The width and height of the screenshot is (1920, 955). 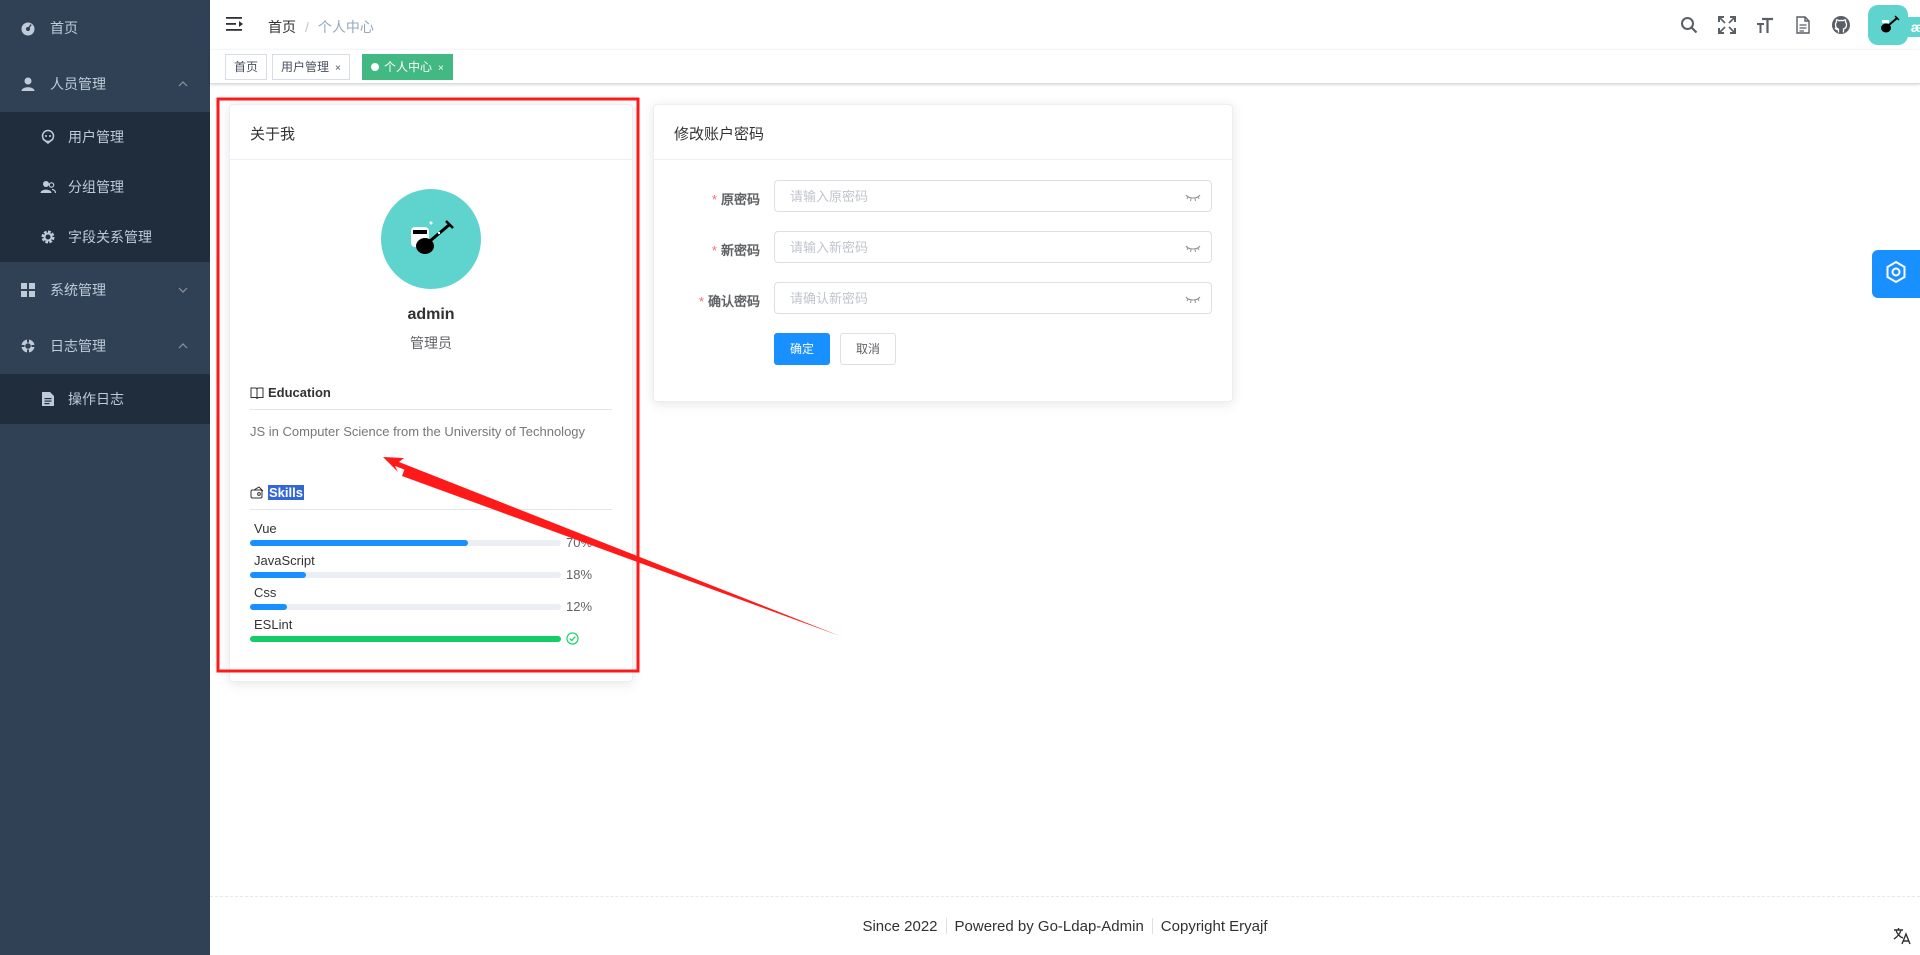 What do you see at coordinates (579, 574) in the screenshot?
I see `skill-percent: 18%` at bounding box center [579, 574].